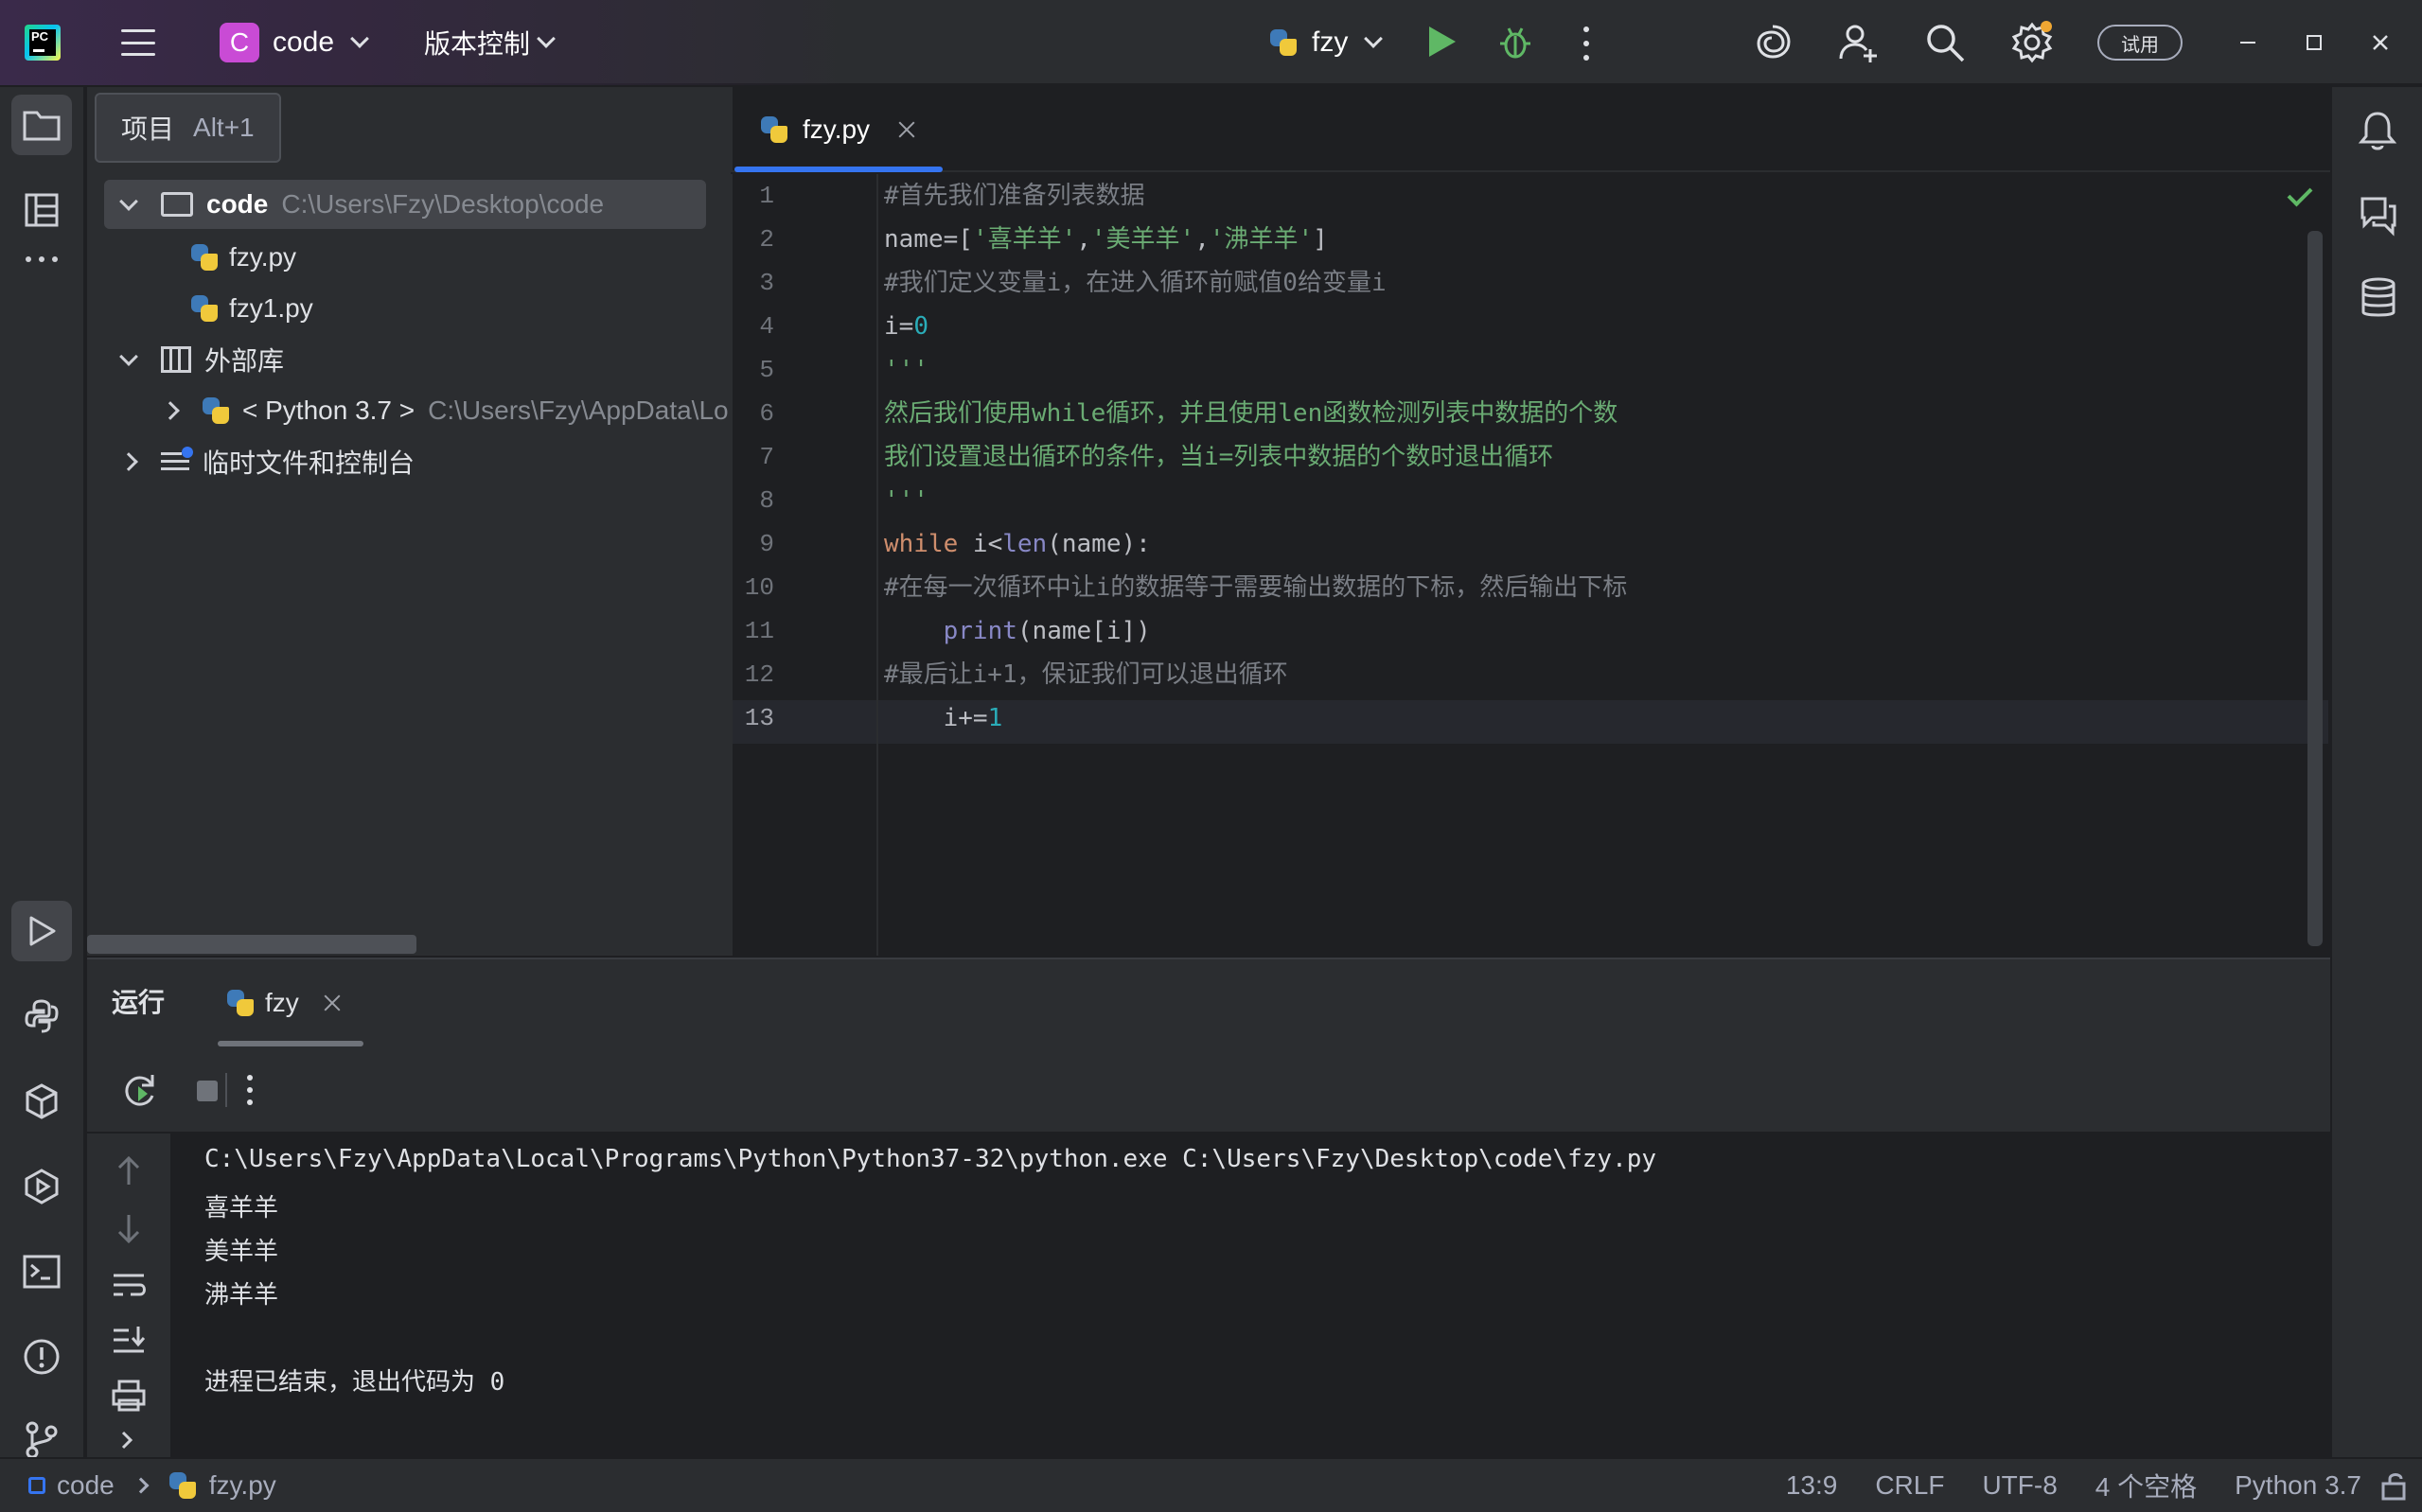 The width and height of the screenshot is (2422, 1512). What do you see at coordinates (239, 42) in the screenshot?
I see `project-badge: C` at bounding box center [239, 42].